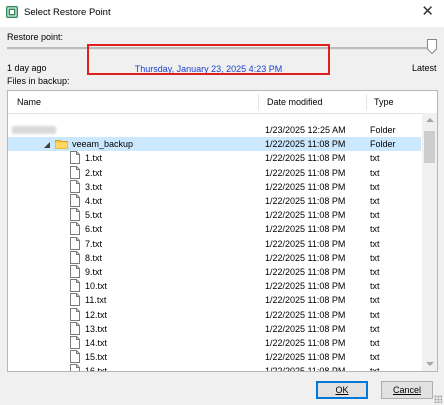 The width and height of the screenshot is (444, 405). I want to click on slider-left-label: 1 day ago, so click(27, 68).